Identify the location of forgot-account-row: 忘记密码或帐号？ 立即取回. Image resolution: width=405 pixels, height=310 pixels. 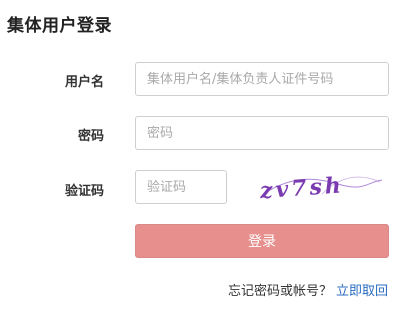
(308, 289).